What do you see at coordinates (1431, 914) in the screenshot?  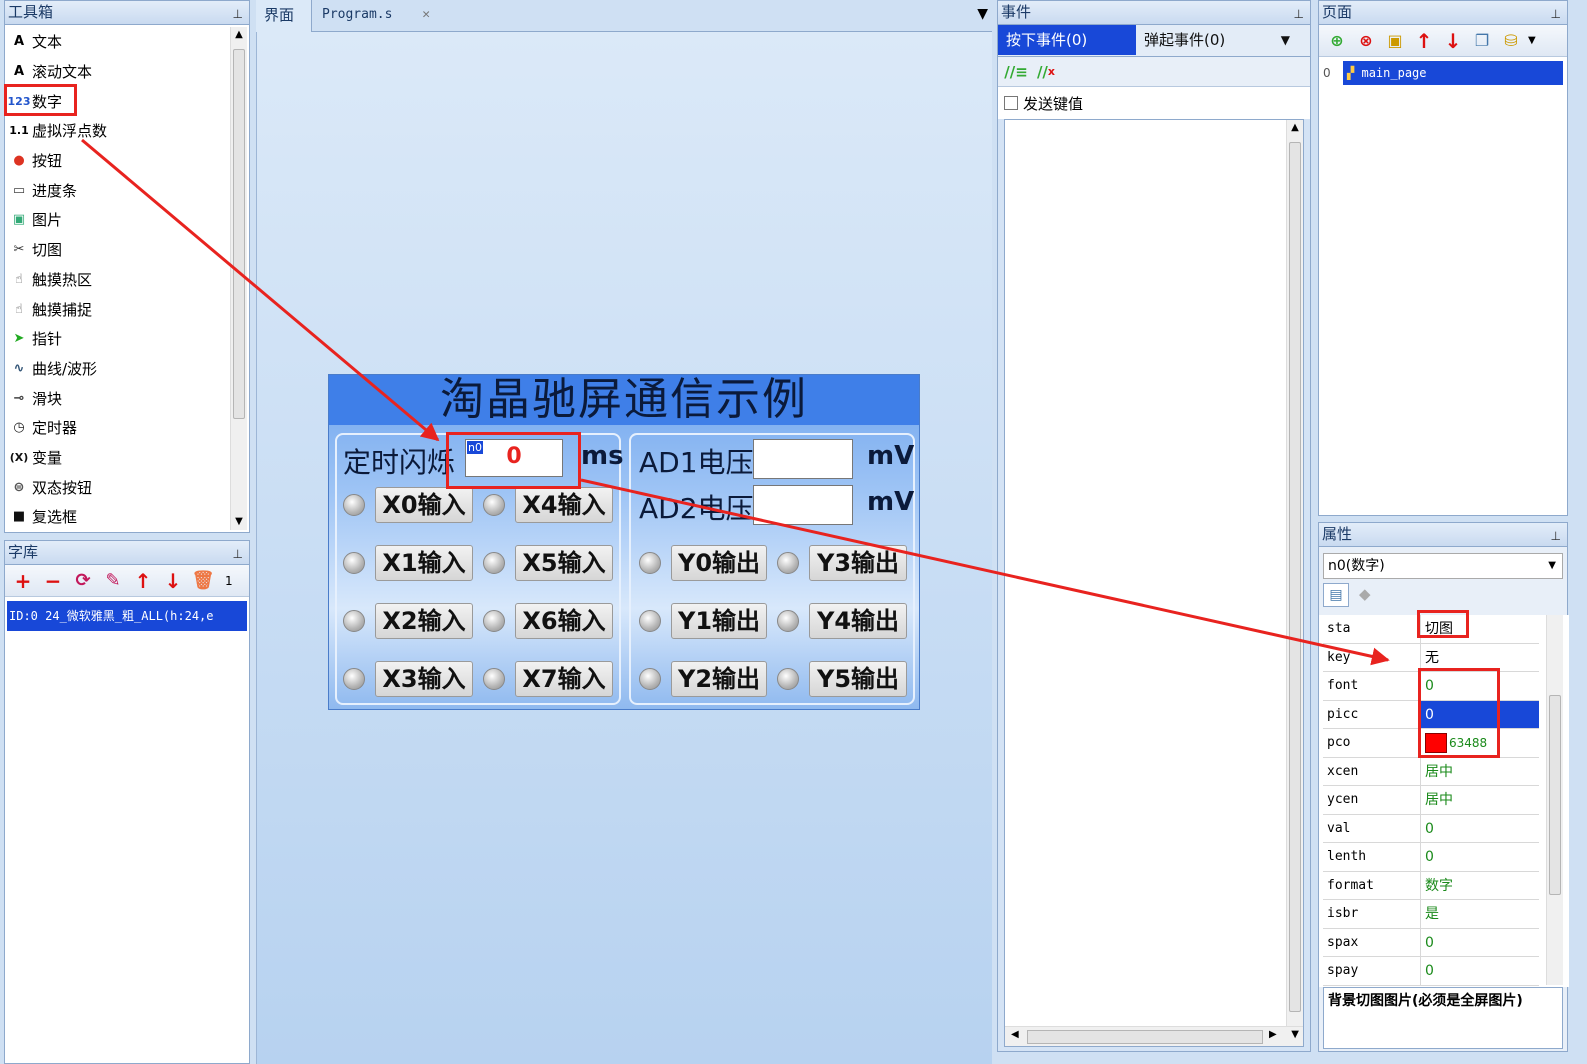 I see `property-row-isbr: isbr 是` at bounding box center [1431, 914].